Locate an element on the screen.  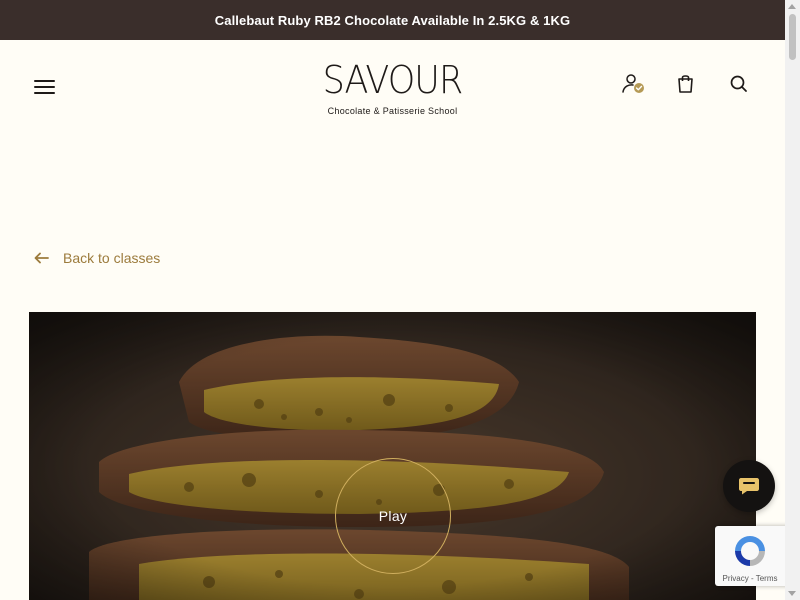
scroll-up-arrow-icon is located at coordinates (792, 6).